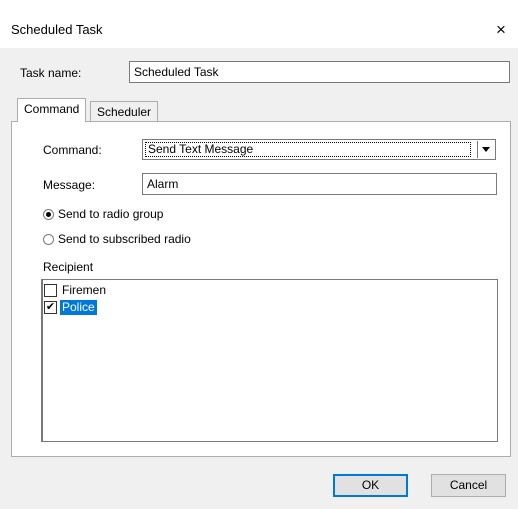 Image resolution: width=518 pixels, height=509 pixels. What do you see at coordinates (84, 290) in the screenshot?
I see `list-item-label: Firemen` at bounding box center [84, 290].